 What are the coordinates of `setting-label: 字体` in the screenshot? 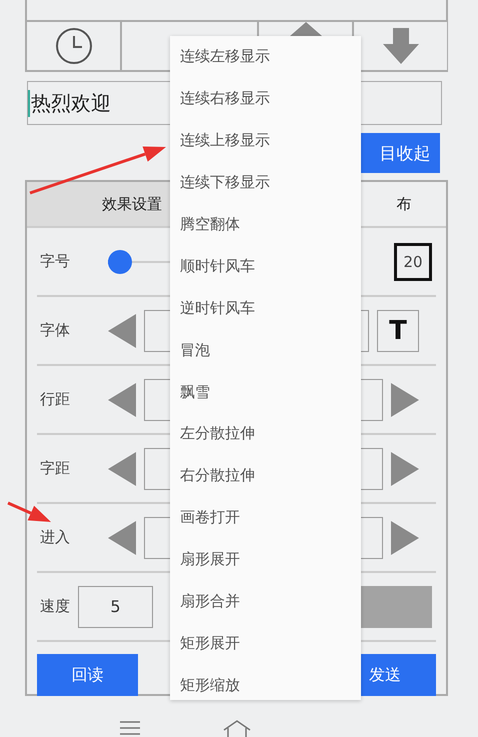 It's located at (55, 330).